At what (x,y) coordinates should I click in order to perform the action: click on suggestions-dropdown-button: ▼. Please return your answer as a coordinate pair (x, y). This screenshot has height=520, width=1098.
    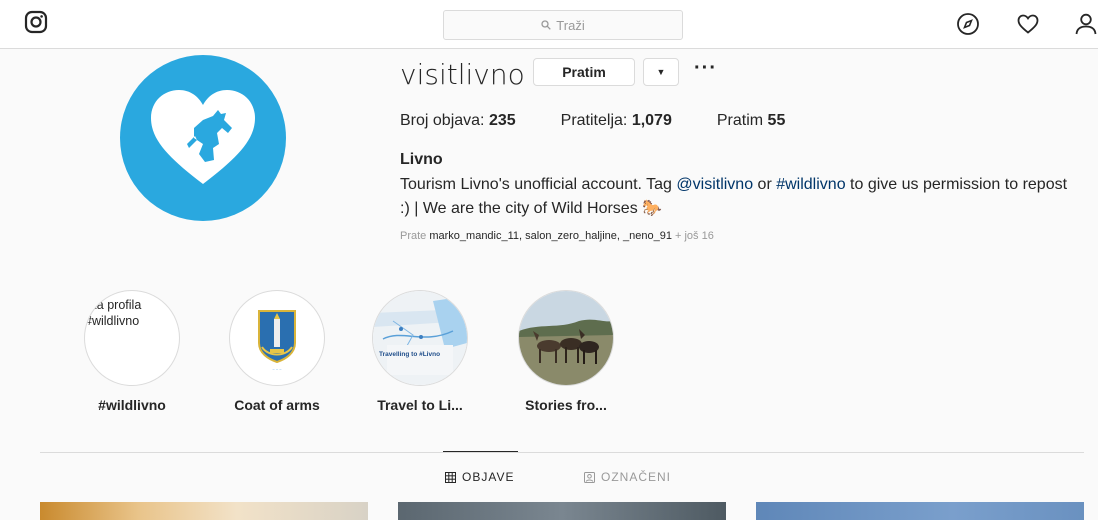
    Looking at the image, I should click on (661, 72).